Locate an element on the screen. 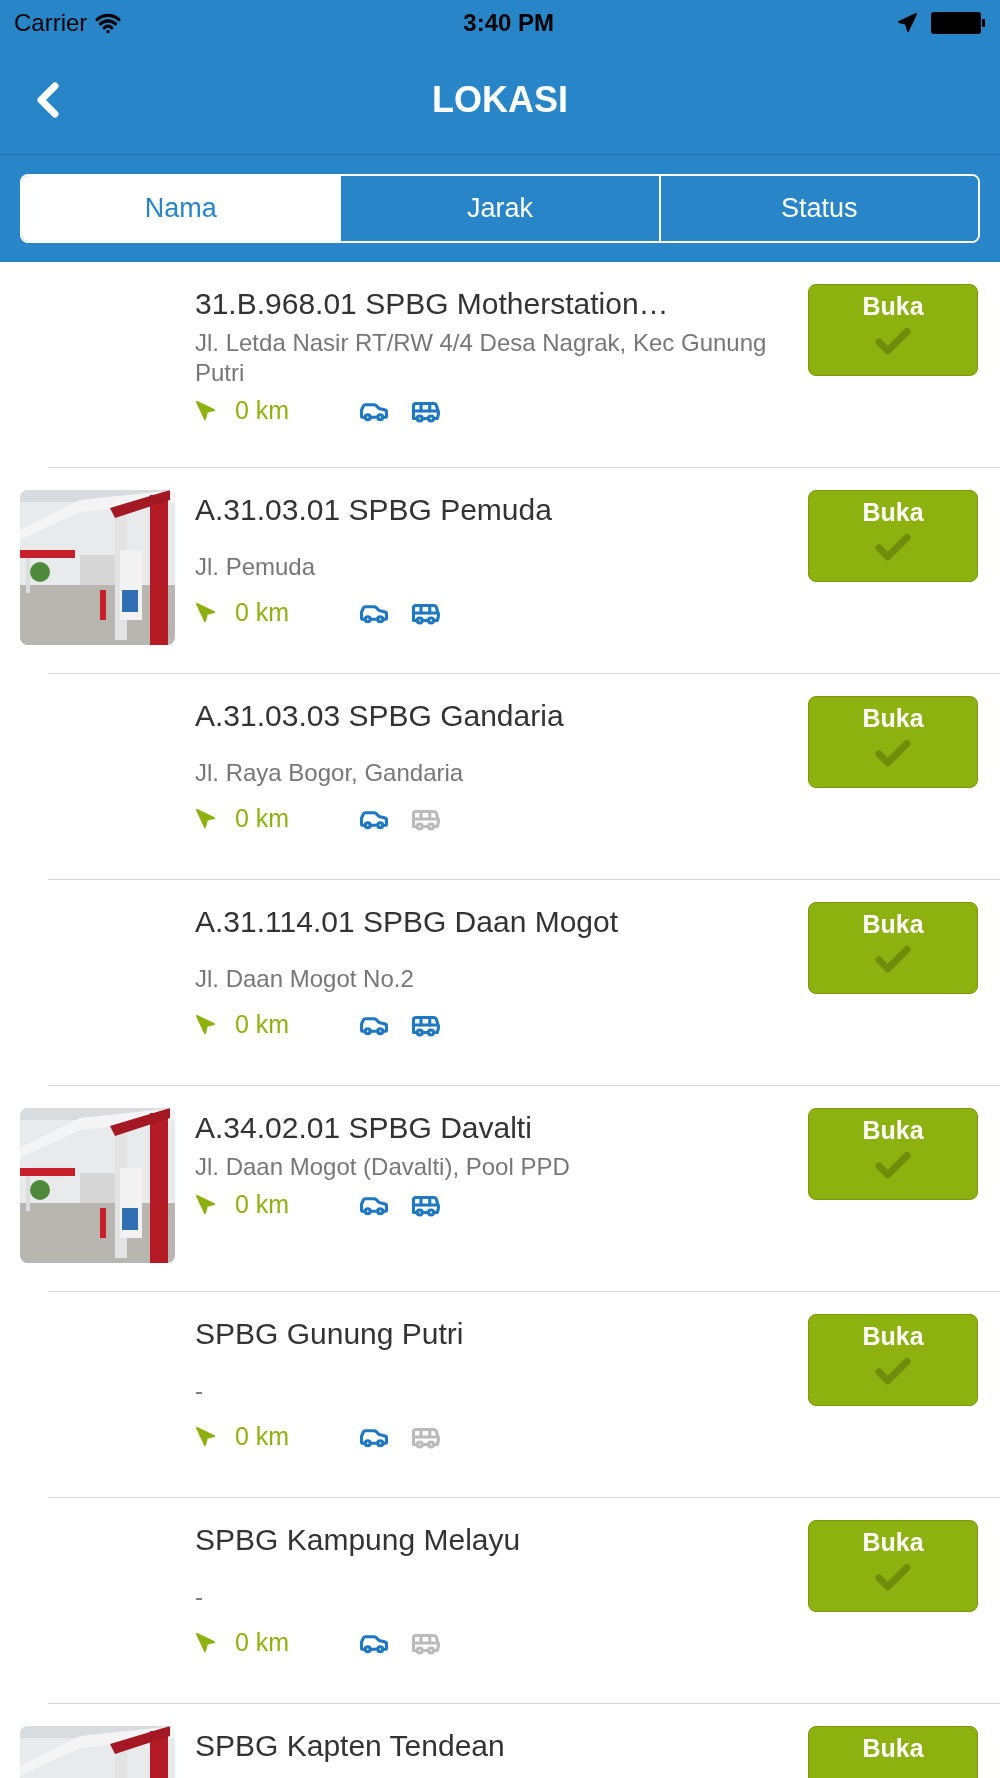 This screenshot has width=1000, height=1778. station-name: A.31.114.01 SPBG Daan Mogot is located at coordinates (407, 922).